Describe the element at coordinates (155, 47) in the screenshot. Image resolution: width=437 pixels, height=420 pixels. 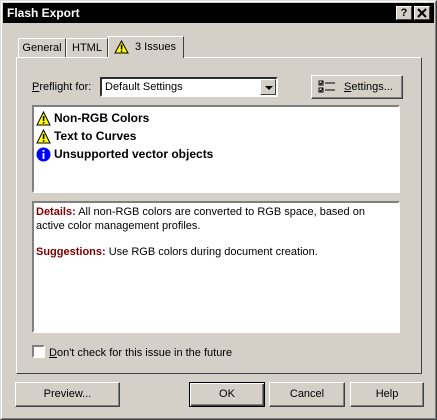
I see `tab-issues-label: 3 Issues` at that location.